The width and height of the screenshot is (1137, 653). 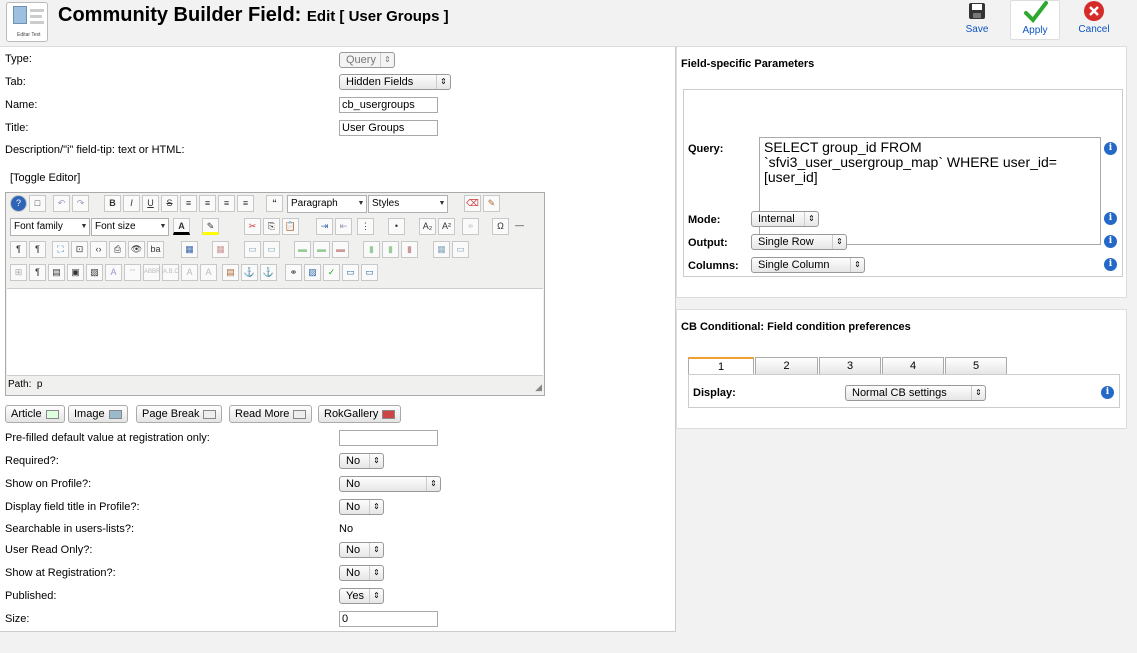 I want to click on nonbreaking-icon: ⚓, so click(x=268, y=272).